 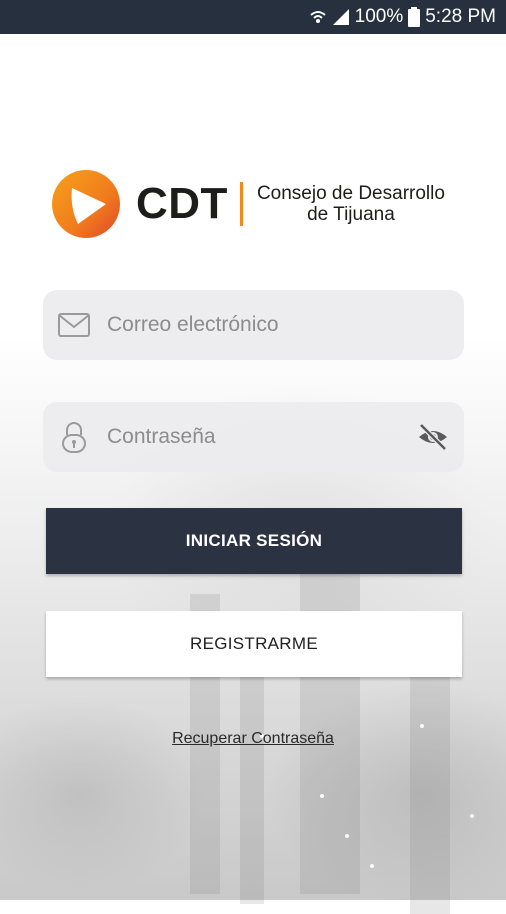 What do you see at coordinates (74, 325) in the screenshot?
I see `mail-icon` at bounding box center [74, 325].